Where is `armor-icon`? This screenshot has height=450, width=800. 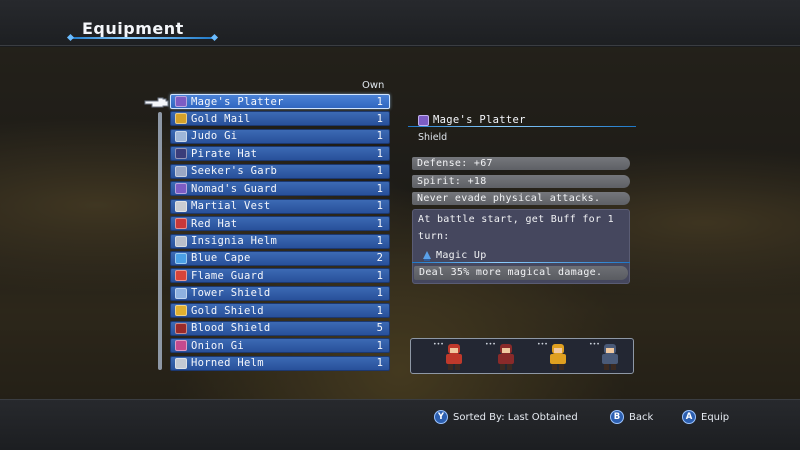
armor-icon is located at coordinates (181, 119).